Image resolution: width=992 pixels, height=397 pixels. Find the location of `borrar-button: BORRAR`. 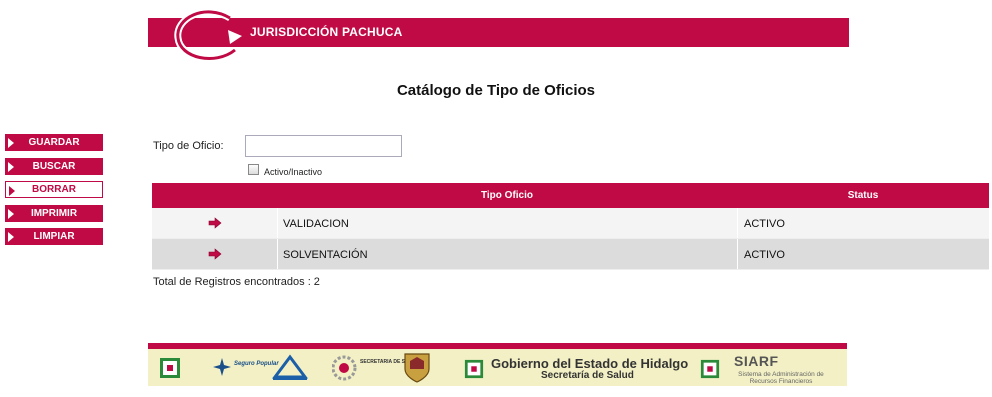

borrar-button: BORRAR is located at coordinates (54, 189).